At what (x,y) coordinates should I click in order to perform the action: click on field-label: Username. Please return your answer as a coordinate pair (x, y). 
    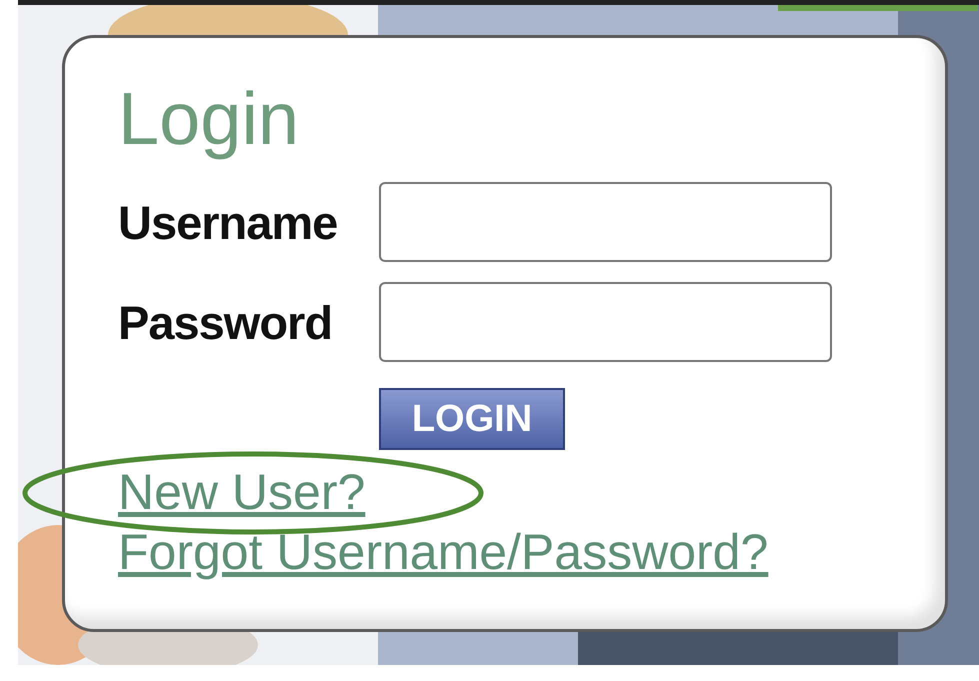
    Looking at the image, I should click on (228, 222).